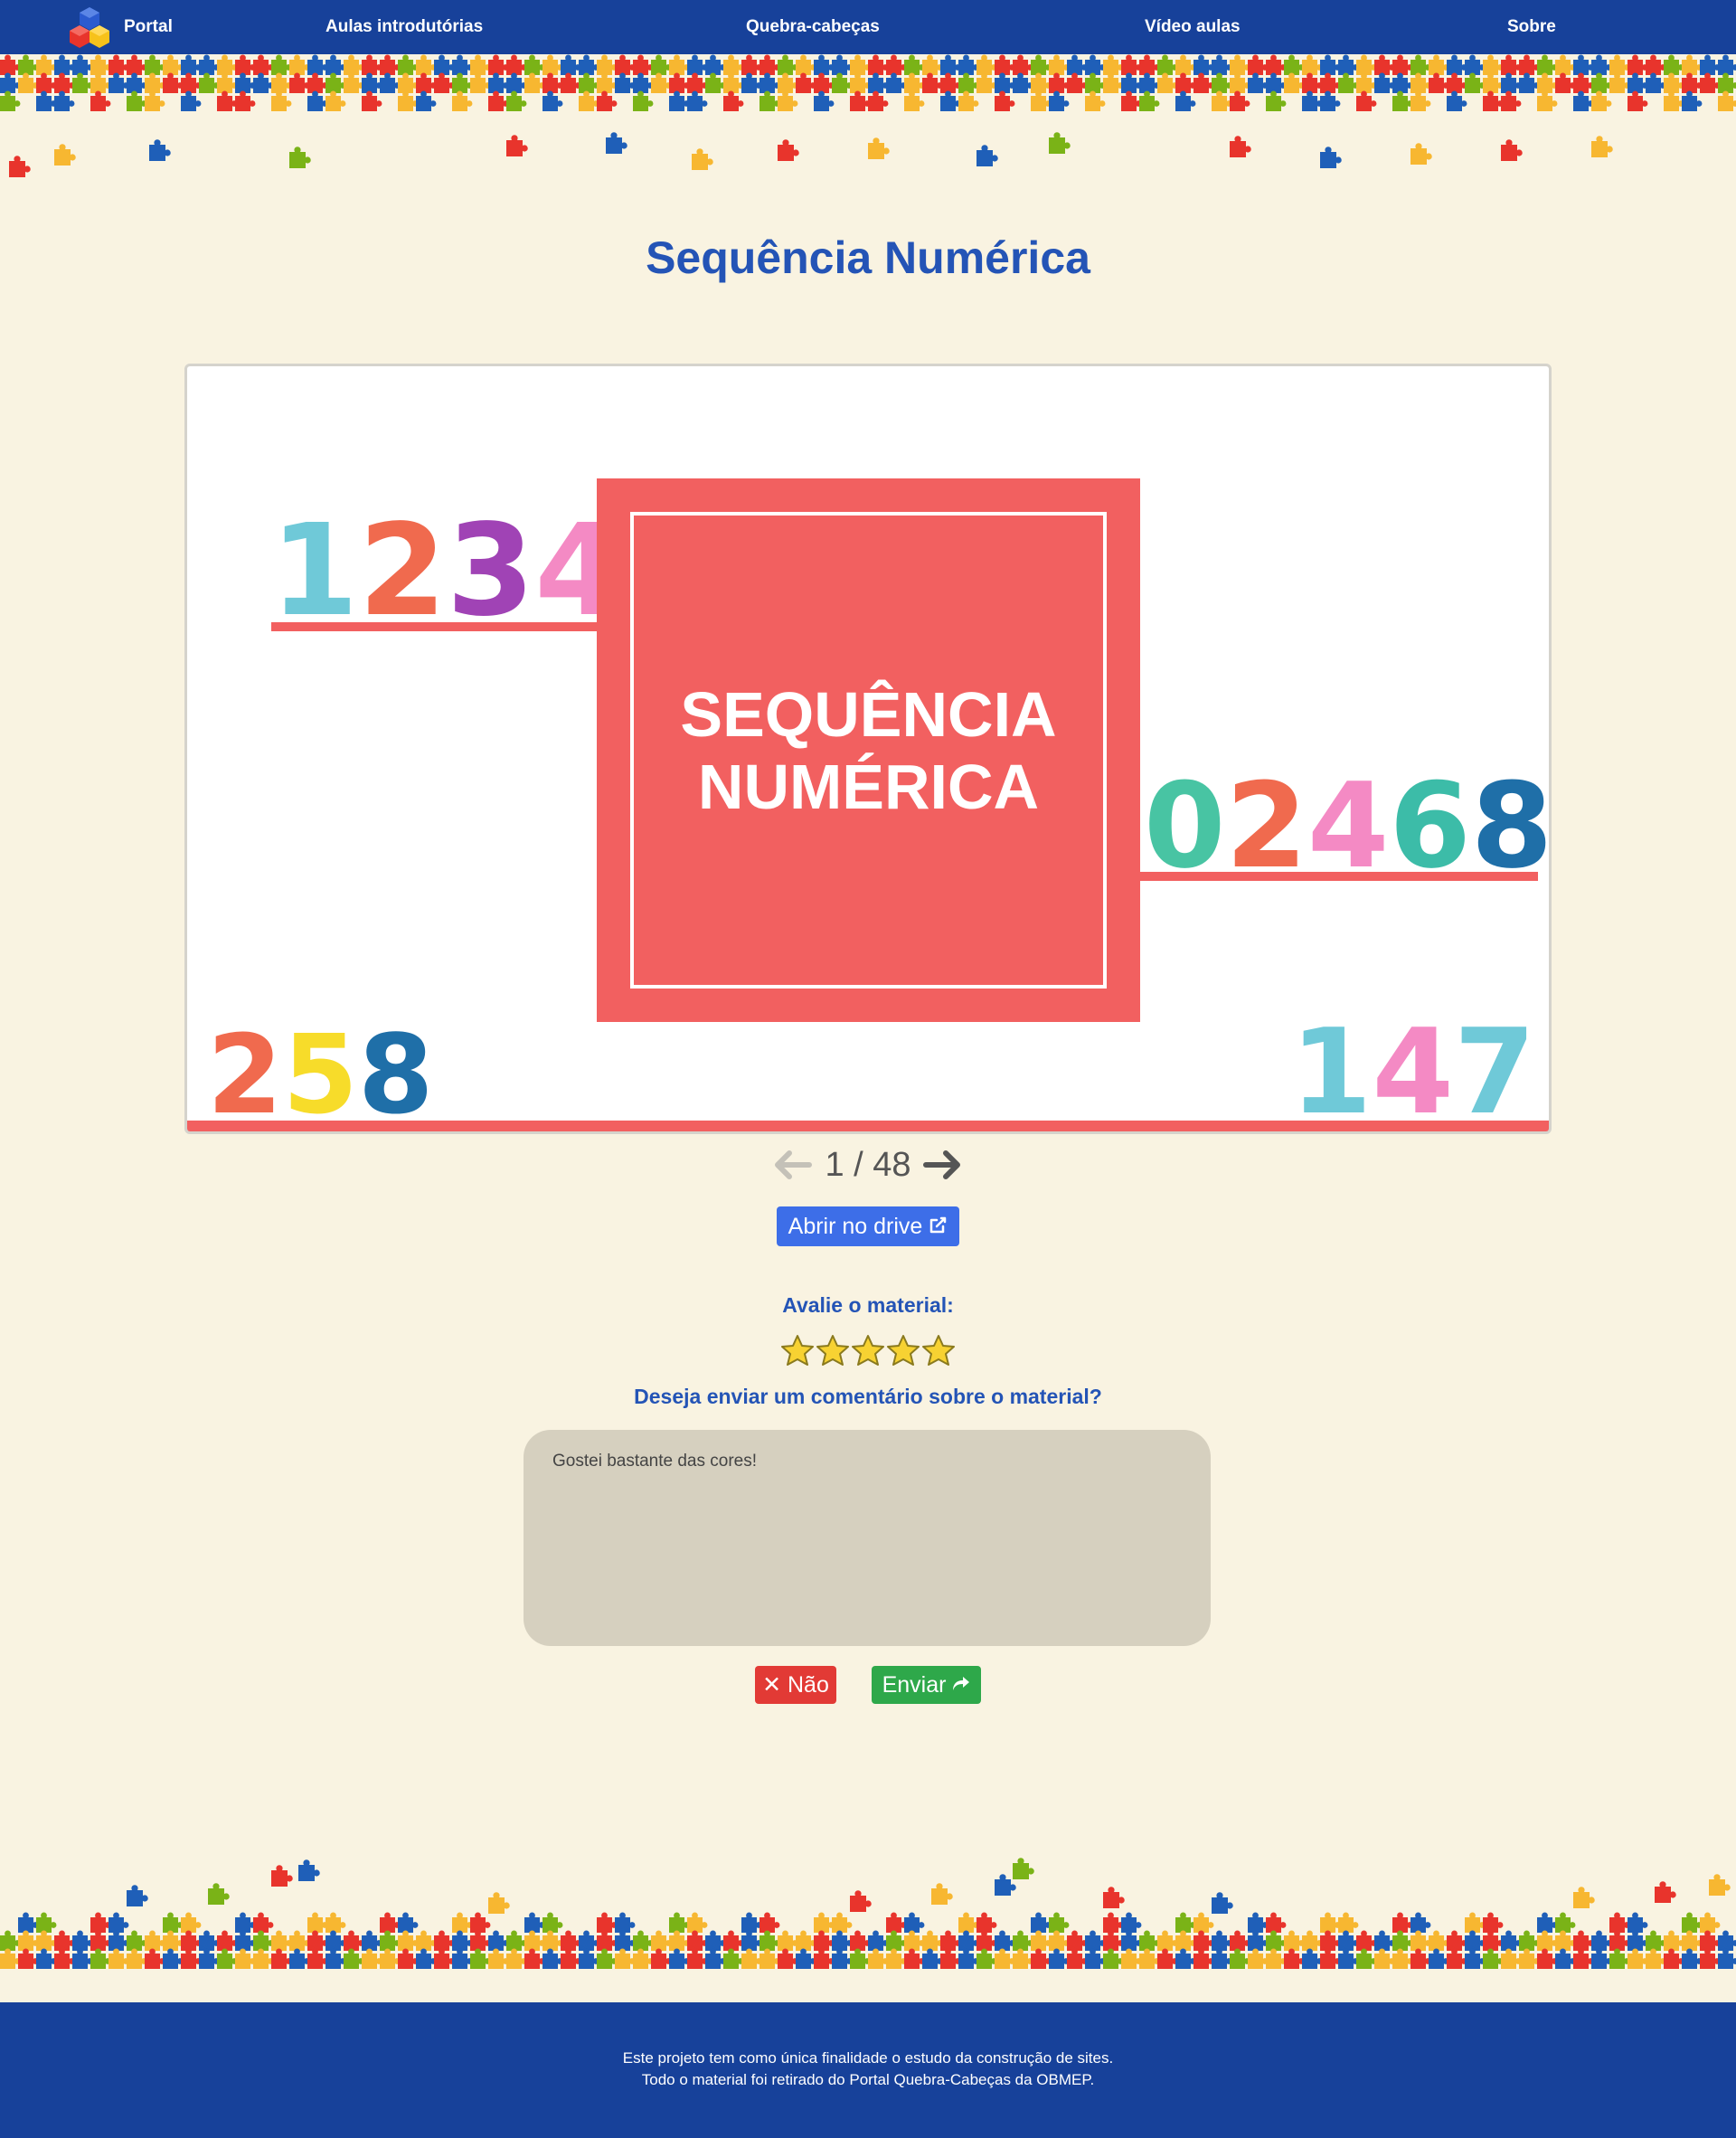 The image size is (1736, 2138). What do you see at coordinates (926, 1685) in the screenshot?
I see `send-button: Enviar` at bounding box center [926, 1685].